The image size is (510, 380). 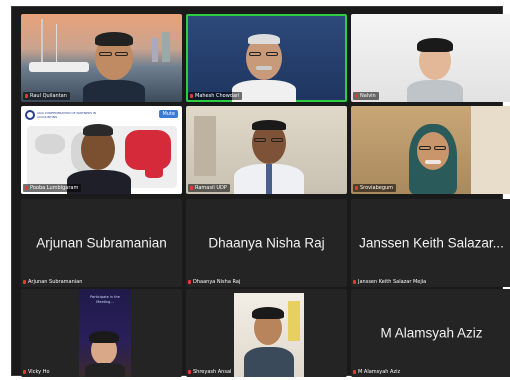 I want to click on video-tile-vicky: Participate in the Meeting... Vicky Ho, so click(x=101, y=333).